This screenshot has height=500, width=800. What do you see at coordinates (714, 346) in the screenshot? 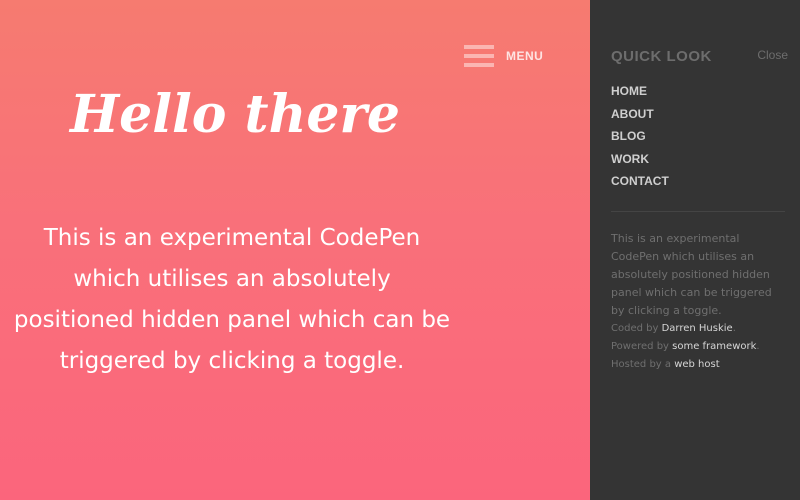
I see `framework-link: some framework` at bounding box center [714, 346].